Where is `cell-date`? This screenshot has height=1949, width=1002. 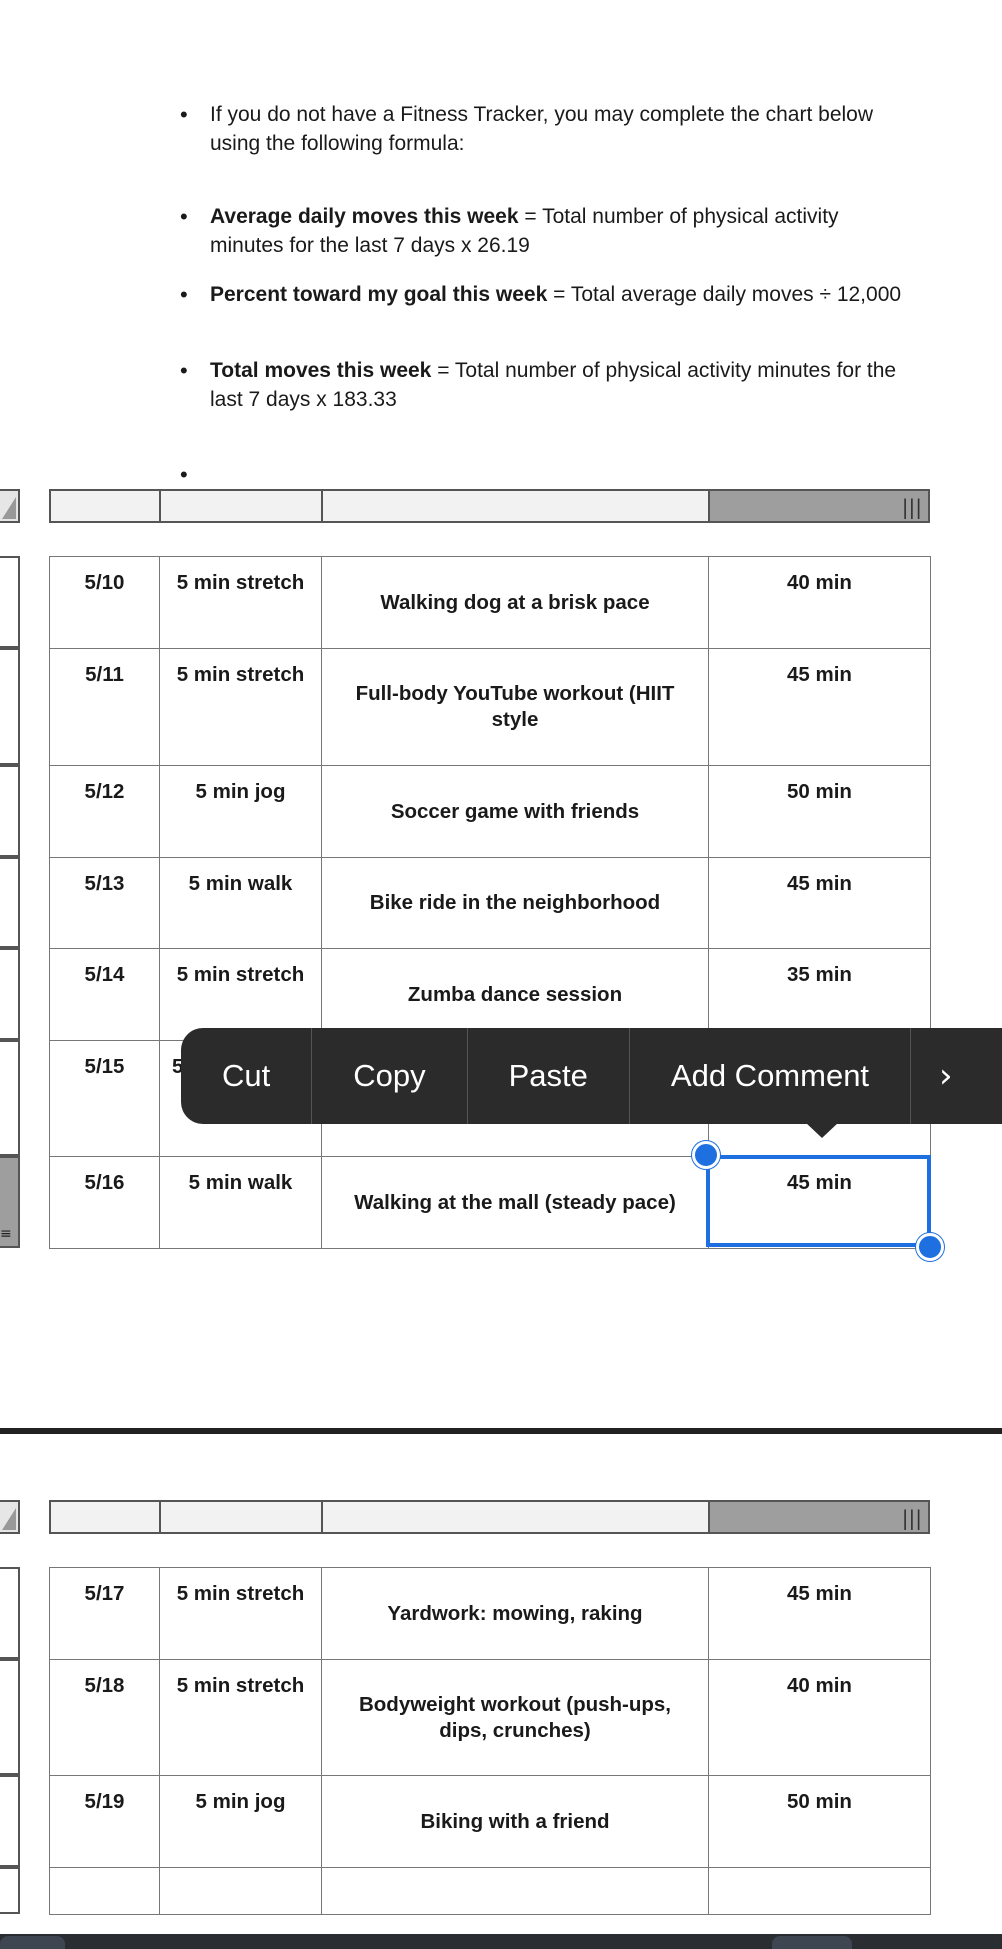
cell-date is located at coordinates (104, 1891).